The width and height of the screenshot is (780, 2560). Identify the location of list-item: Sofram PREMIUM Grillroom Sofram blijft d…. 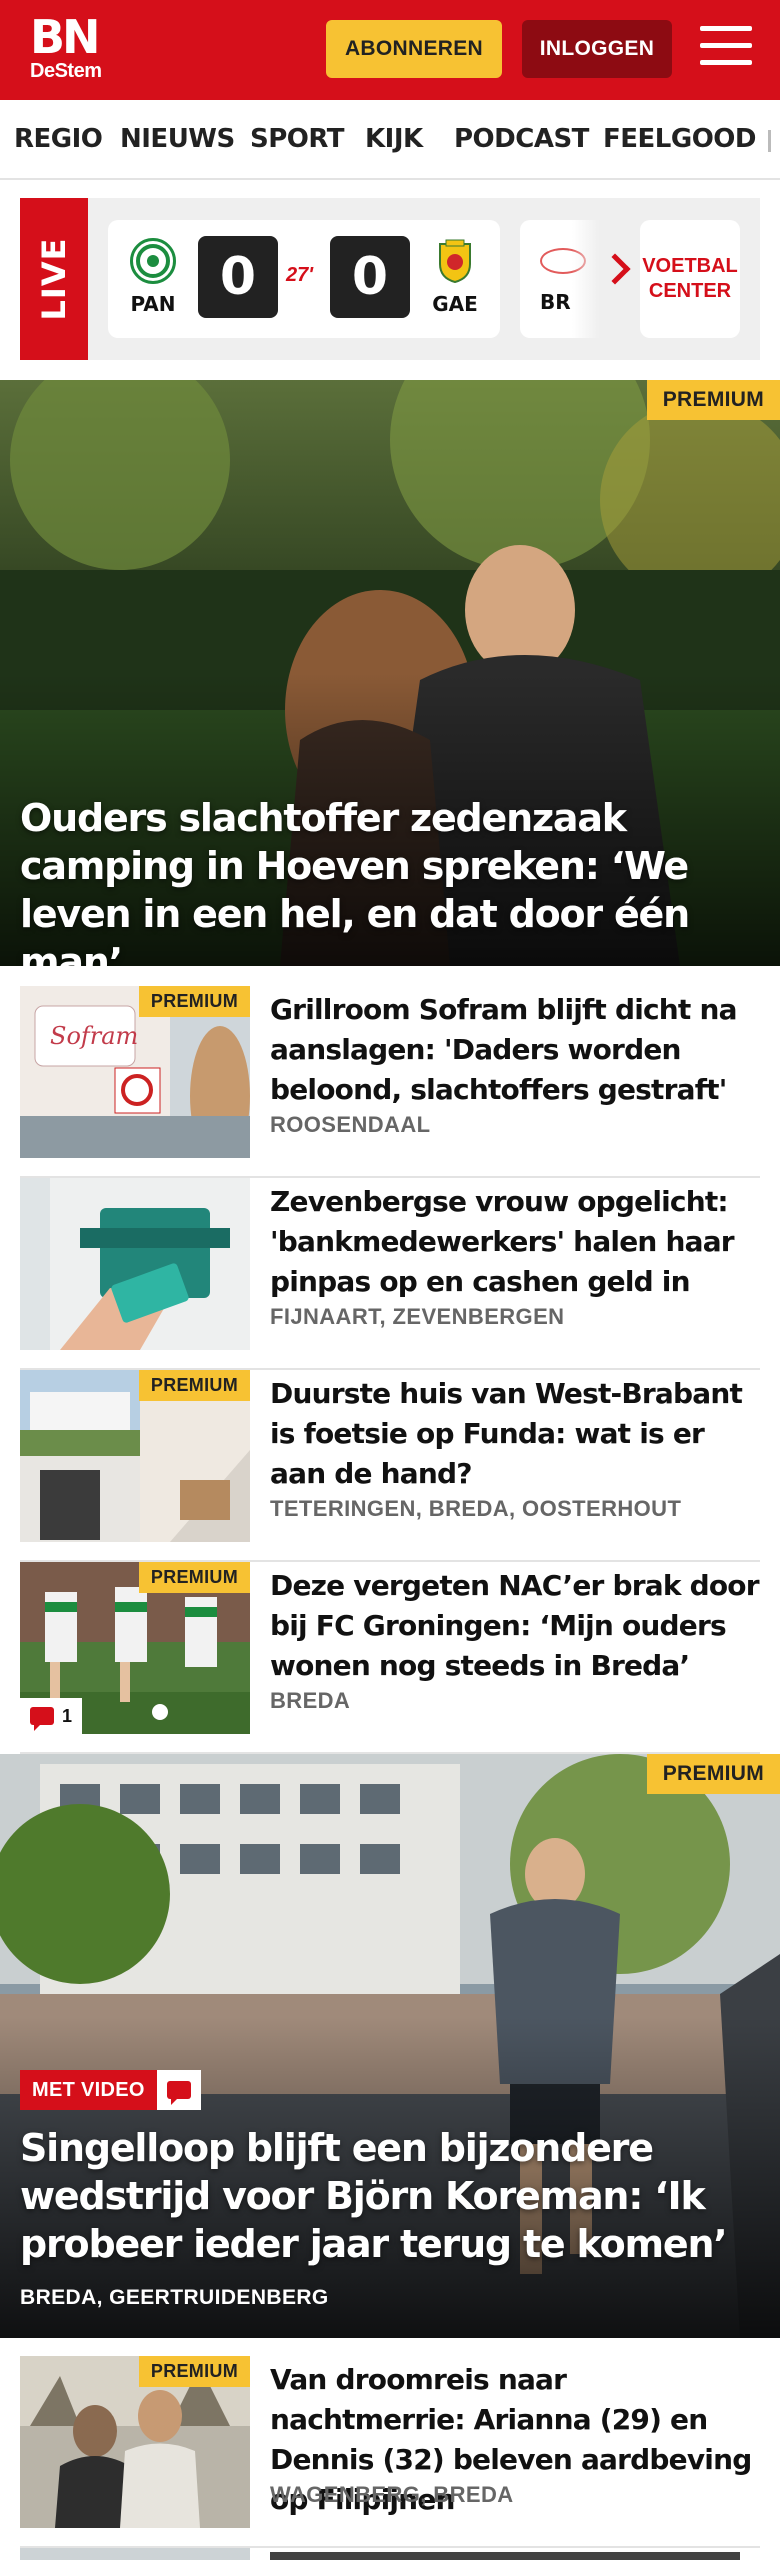
(390, 1082).